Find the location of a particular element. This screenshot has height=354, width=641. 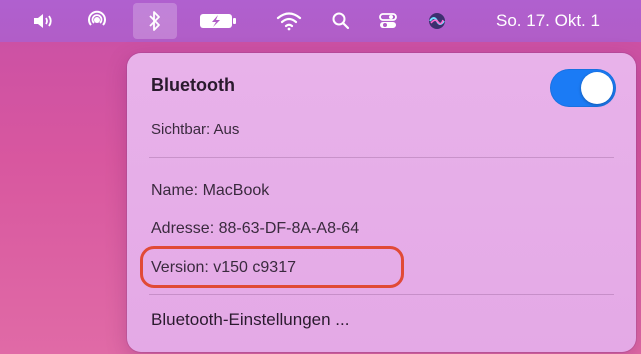

wifi-icon is located at coordinates (289, 21).